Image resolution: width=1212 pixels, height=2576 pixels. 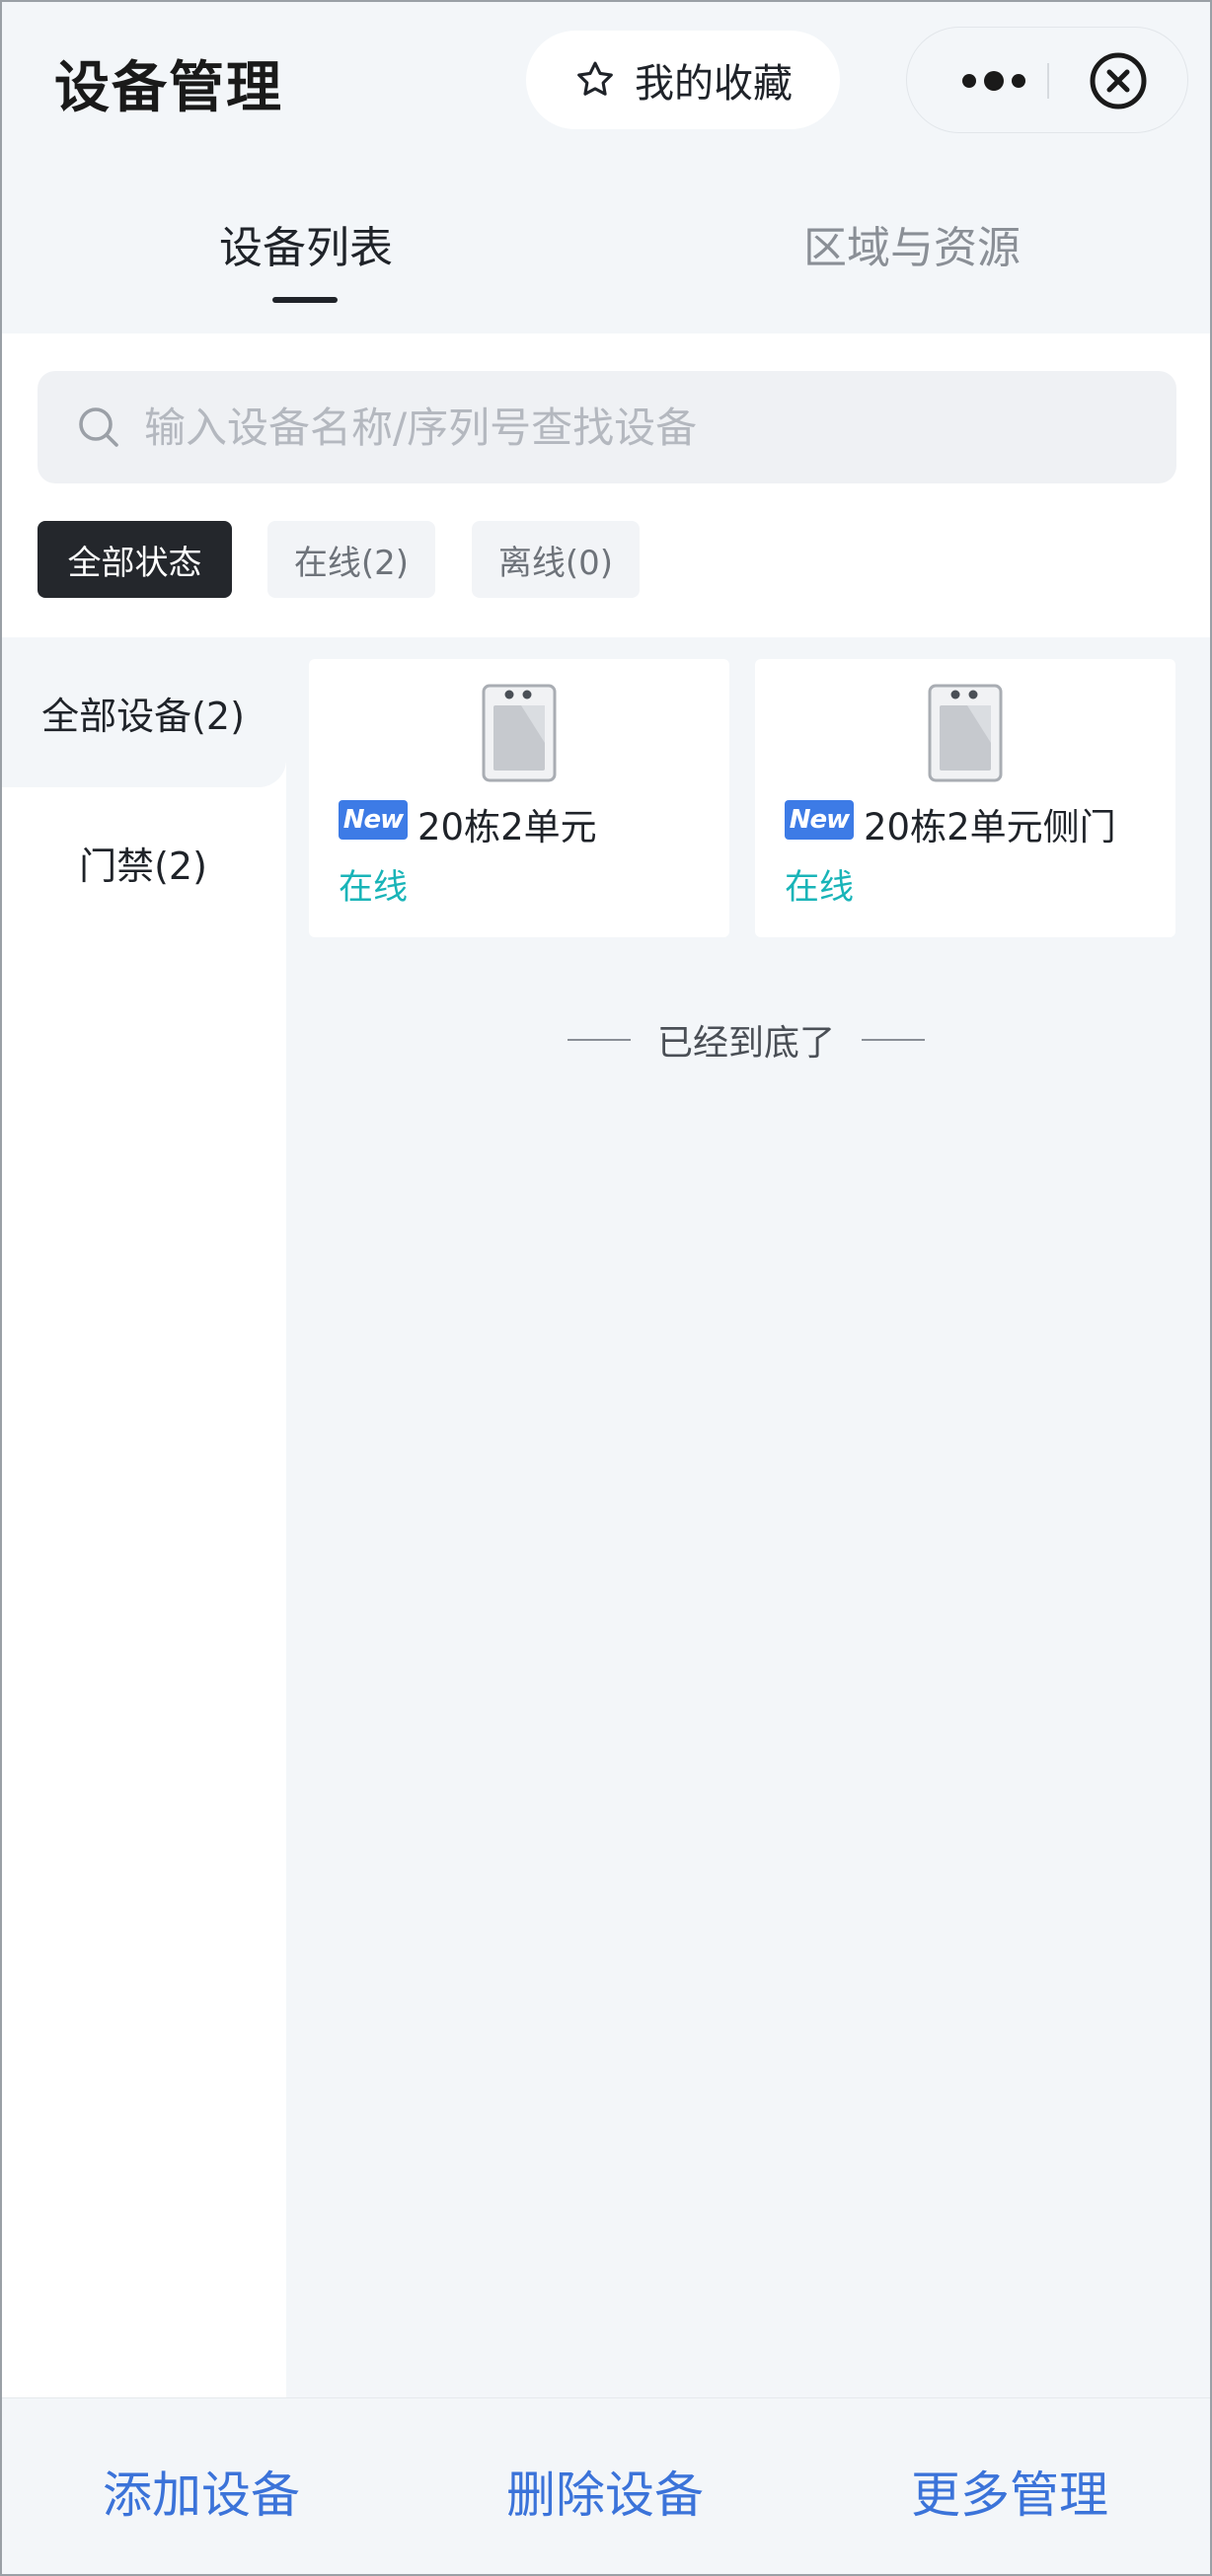 What do you see at coordinates (714, 84) in the screenshot?
I see `favorites-label: 我的收藏` at bounding box center [714, 84].